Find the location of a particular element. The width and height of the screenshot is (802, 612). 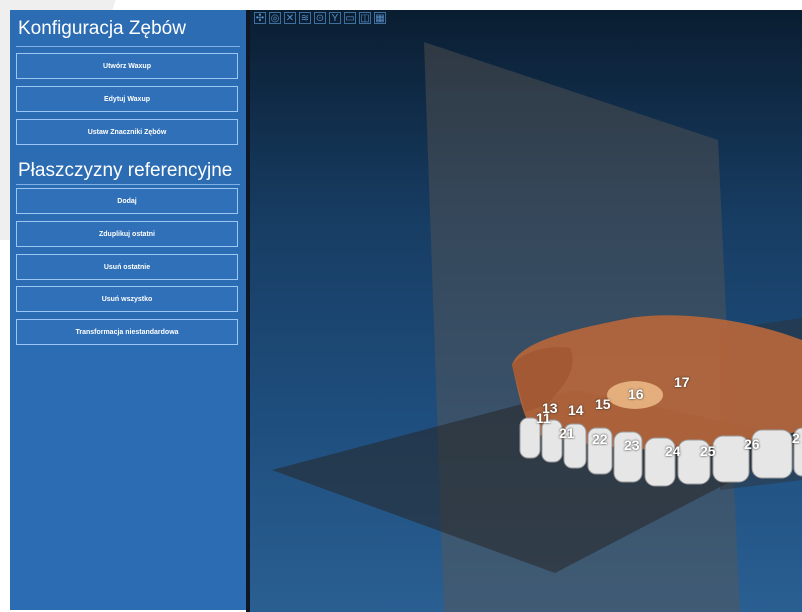

add-plane-button: Dodaj is located at coordinates (127, 201).